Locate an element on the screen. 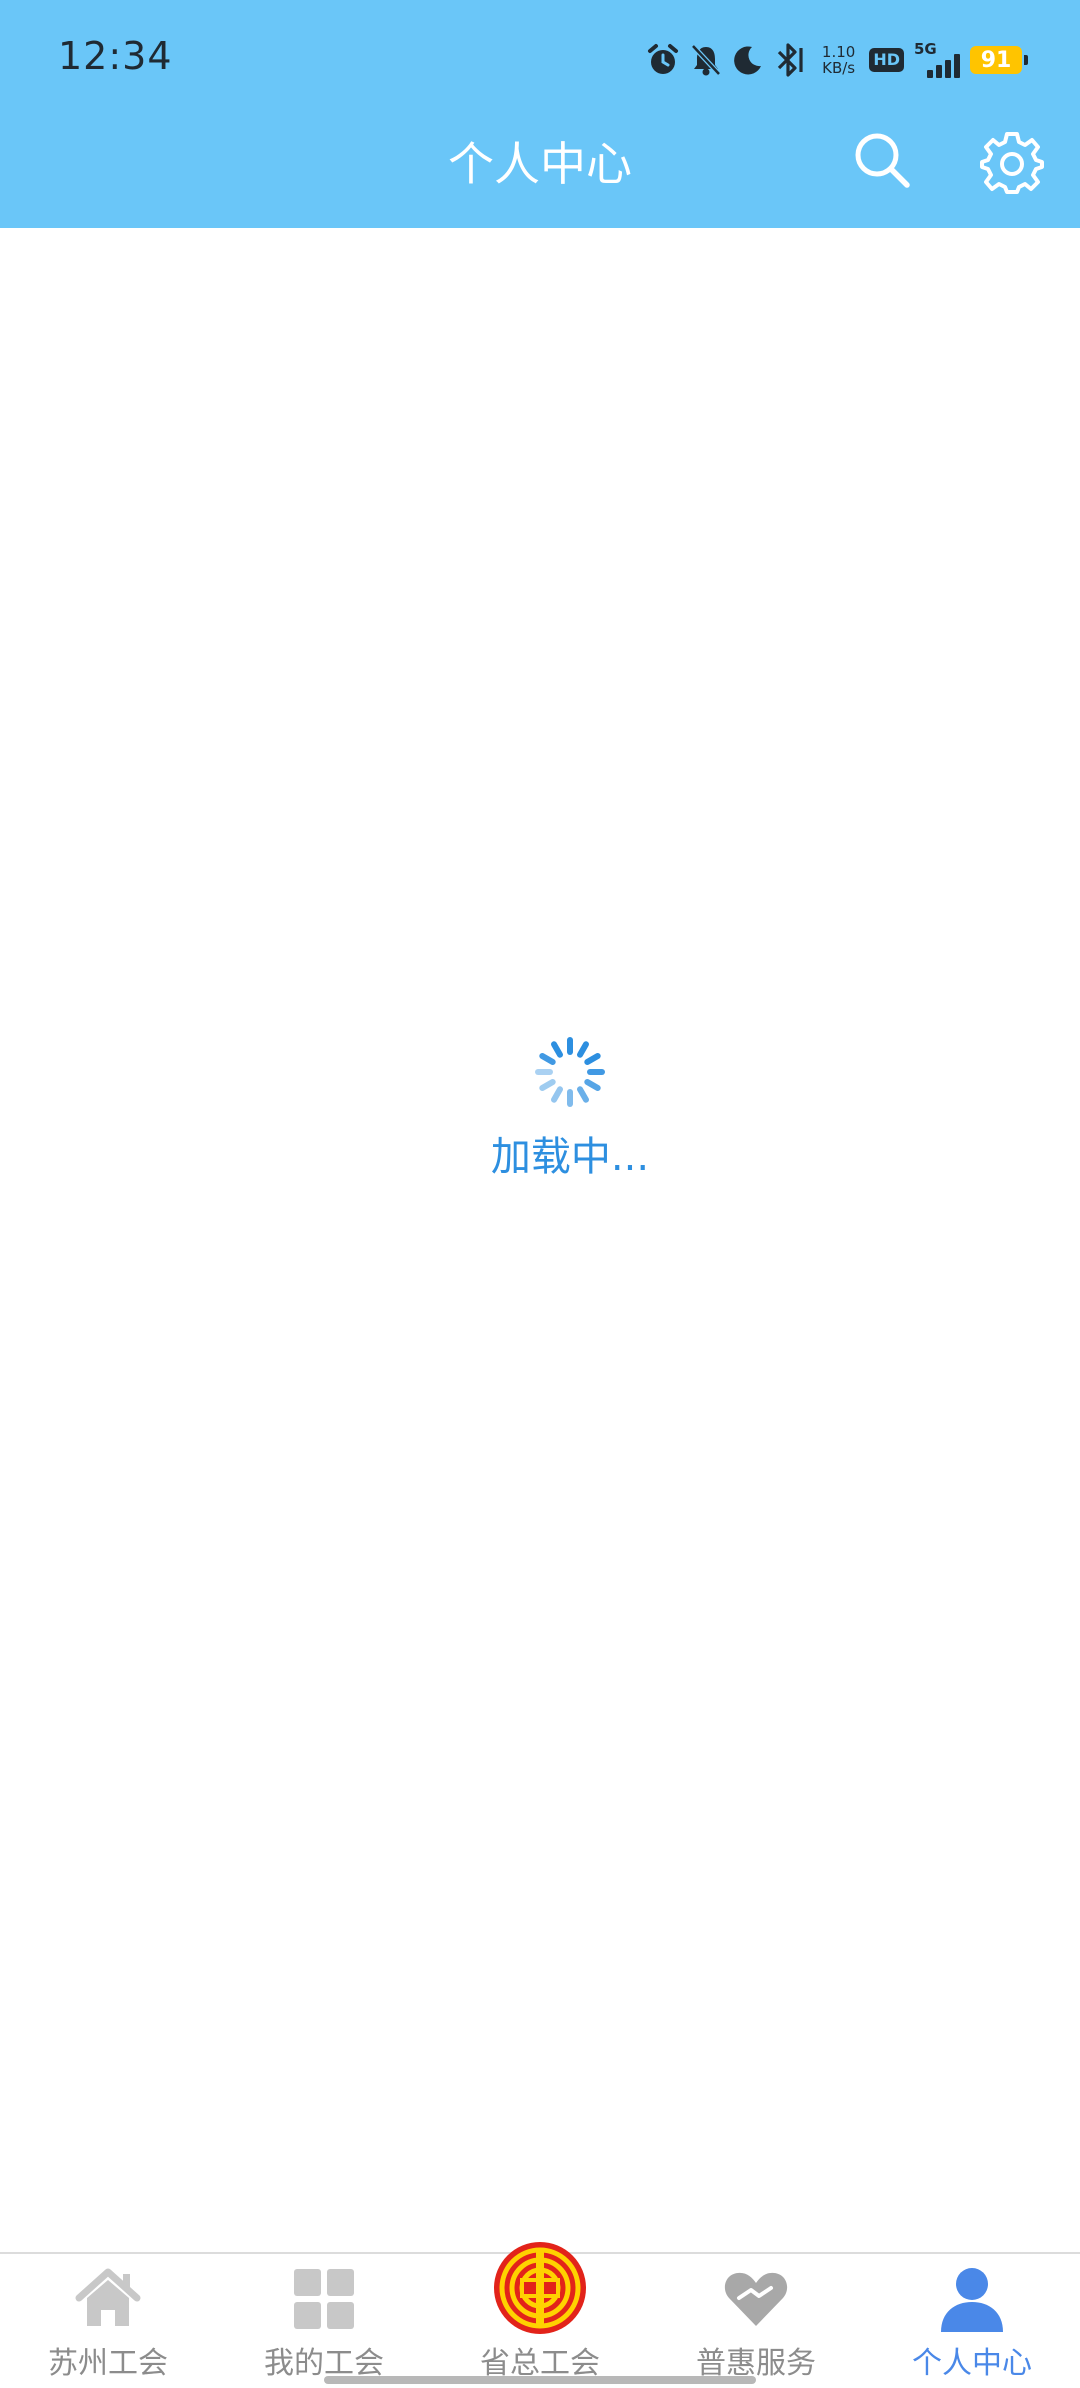  tab-my-union: 我的工会 is located at coordinates (324, 2321).